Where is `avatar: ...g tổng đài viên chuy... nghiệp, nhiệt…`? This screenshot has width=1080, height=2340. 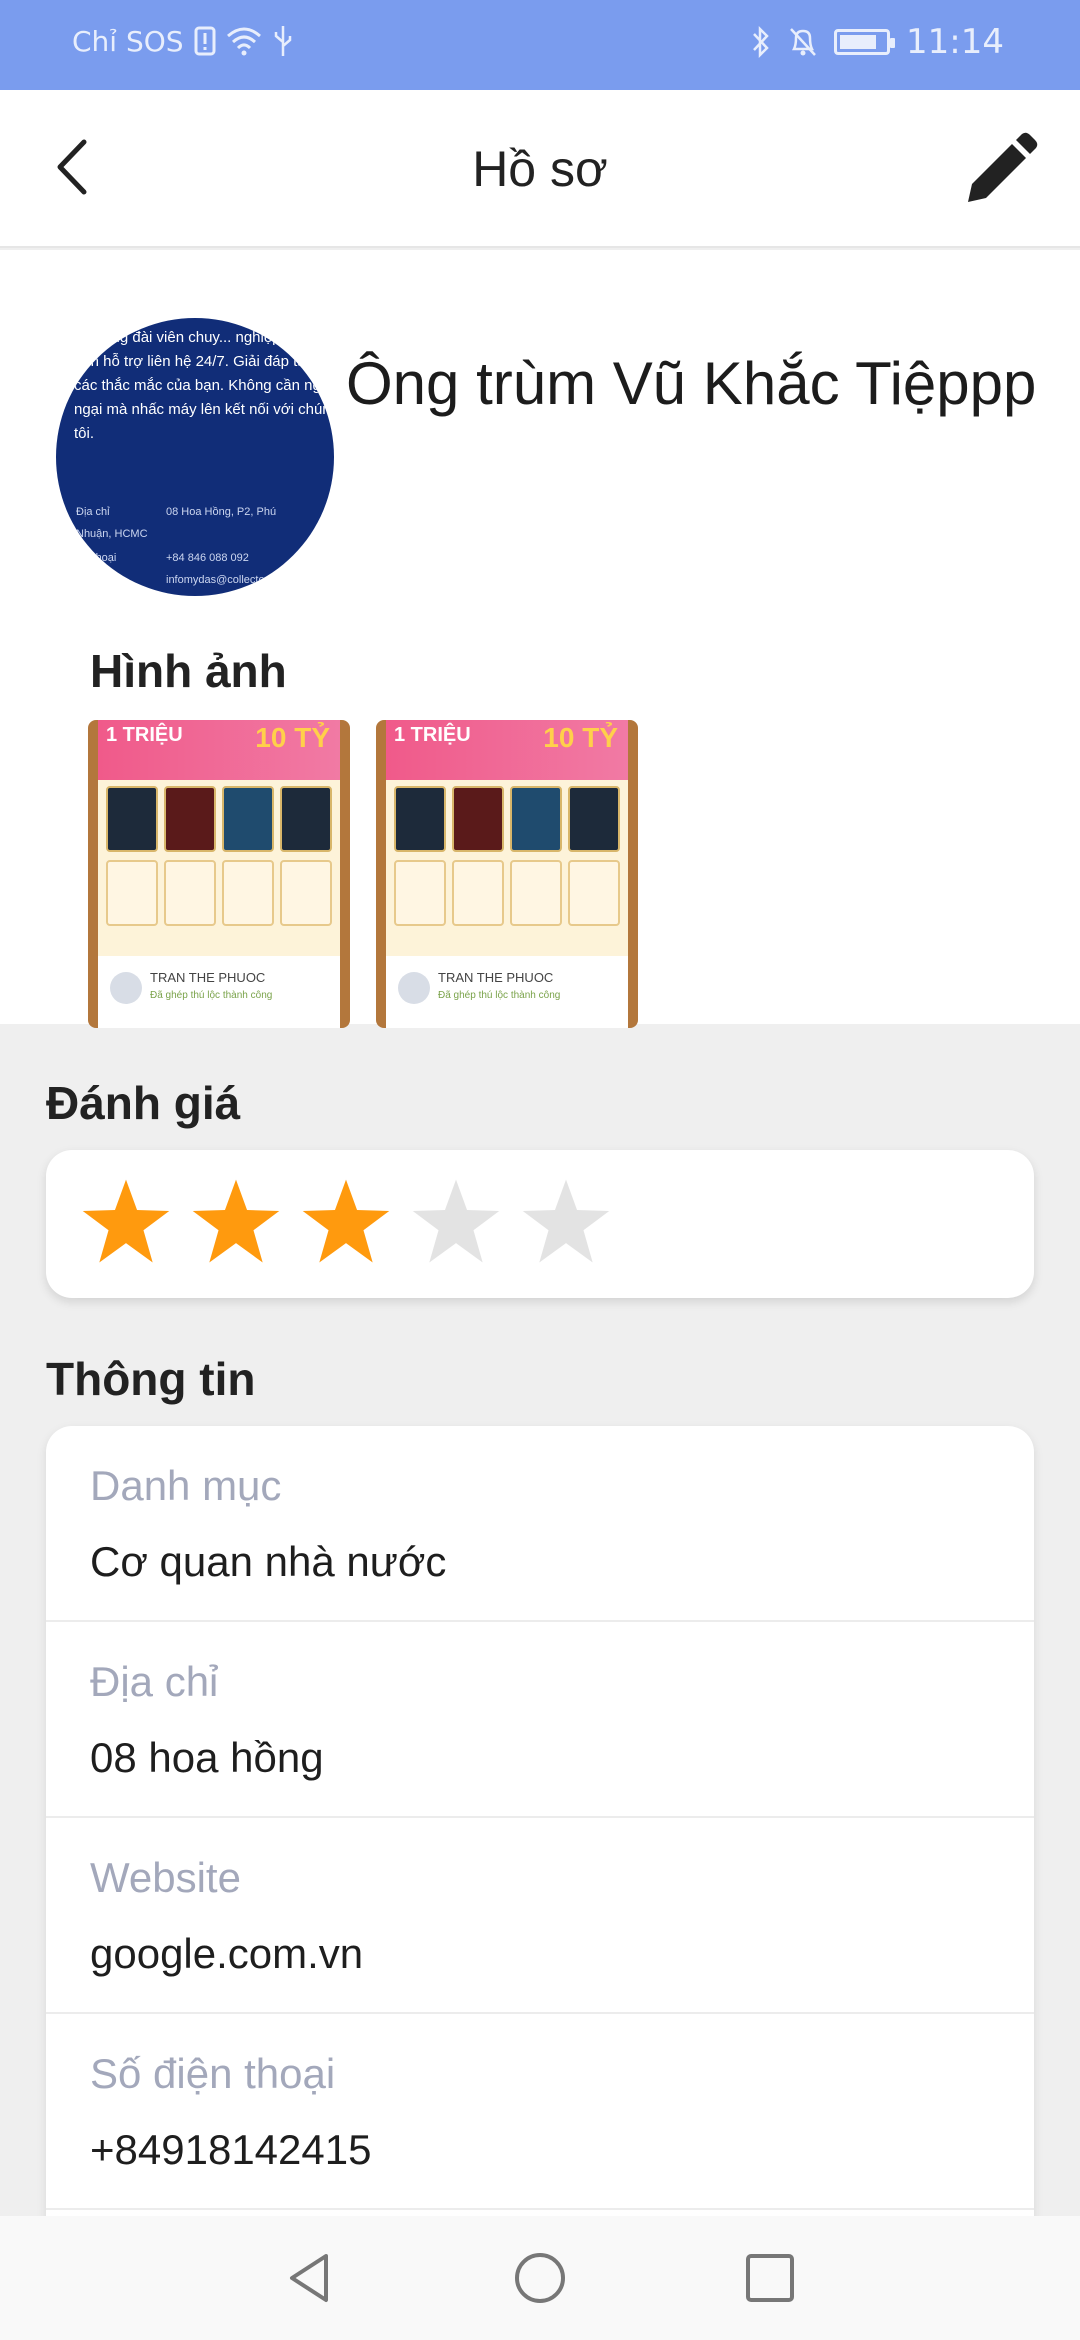 avatar: ...g tổng đài viên chuy... nghiệp, nhiệt… is located at coordinates (195, 457).